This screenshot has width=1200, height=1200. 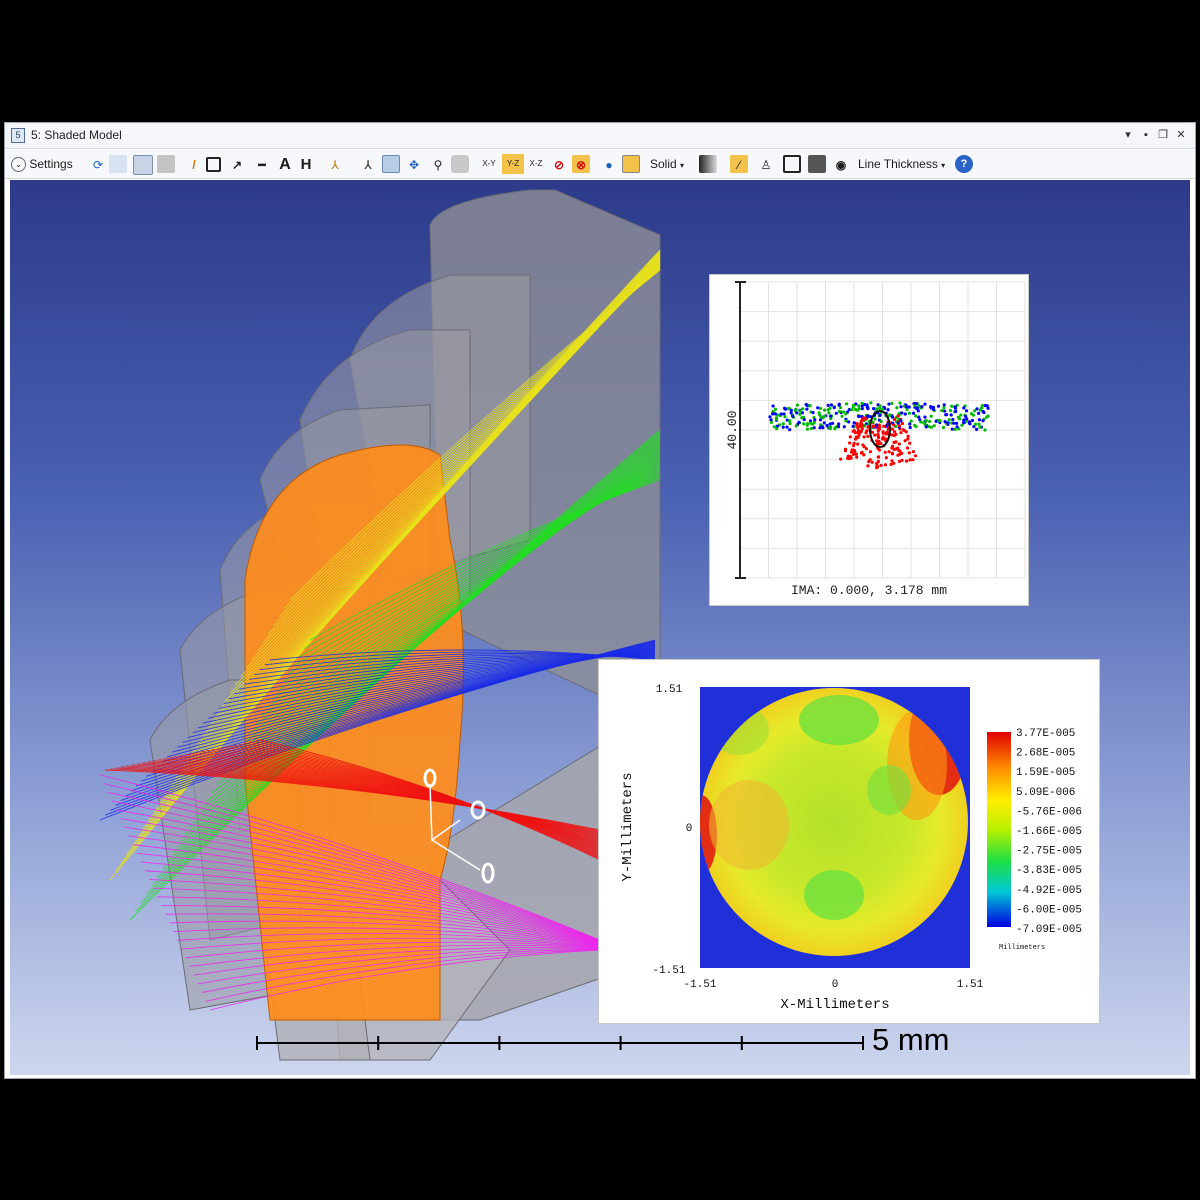 I want to click on scale-bar-overlay, so click(x=560, y=1043).